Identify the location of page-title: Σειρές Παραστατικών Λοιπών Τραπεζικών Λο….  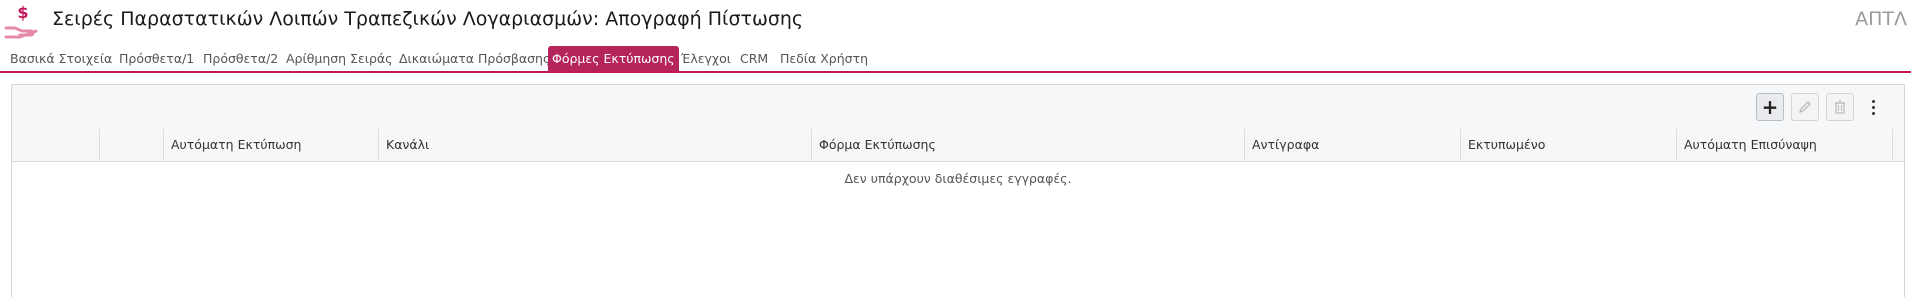
(428, 19).